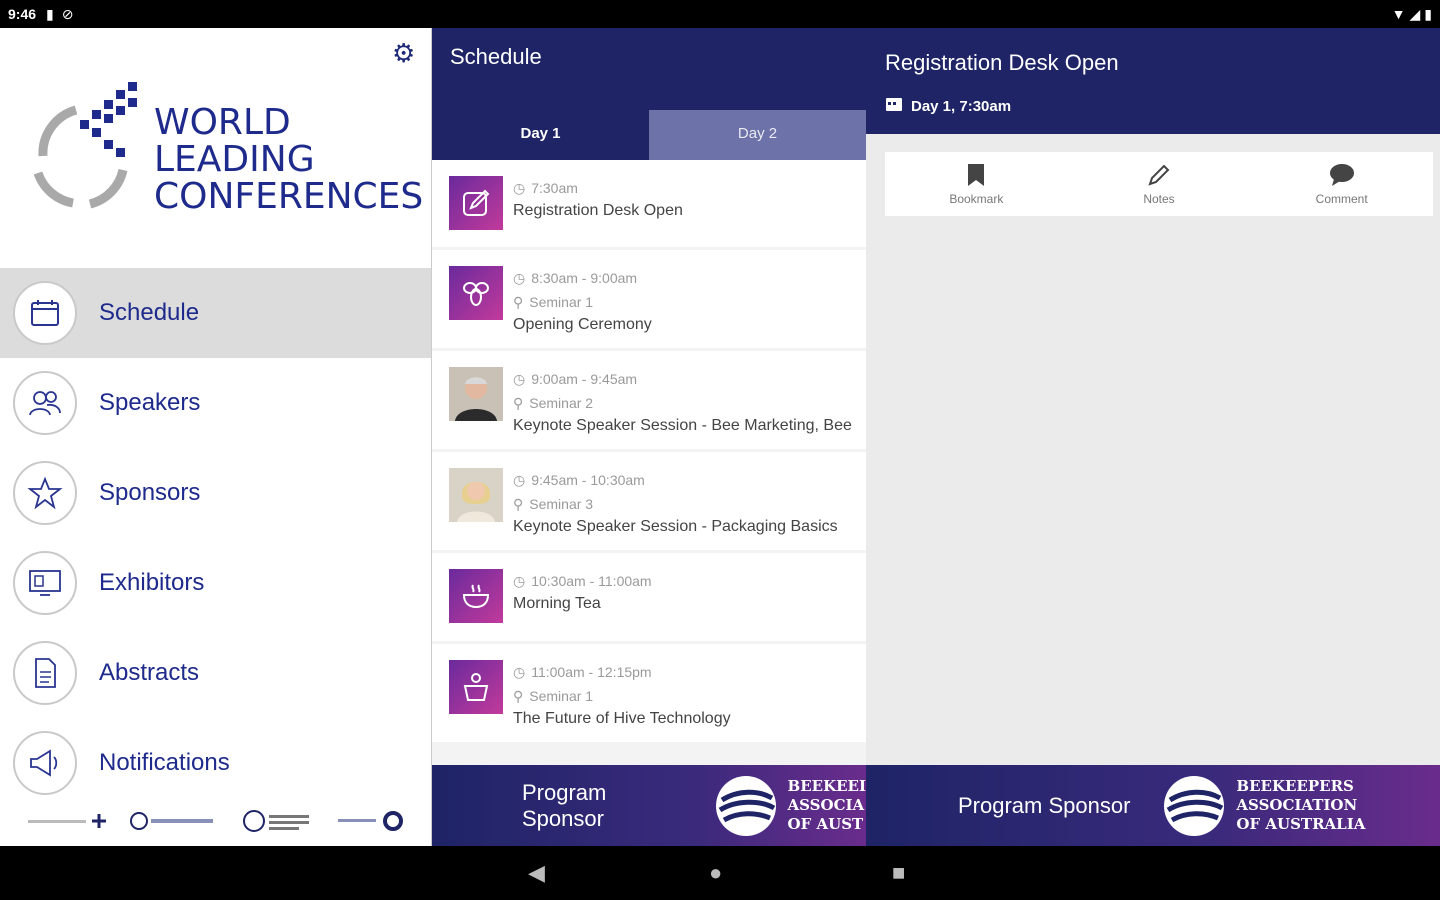 This screenshot has height=900, width=1440. Describe the element at coordinates (894, 106) in the screenshot. I see `calendar-icon` at that location.